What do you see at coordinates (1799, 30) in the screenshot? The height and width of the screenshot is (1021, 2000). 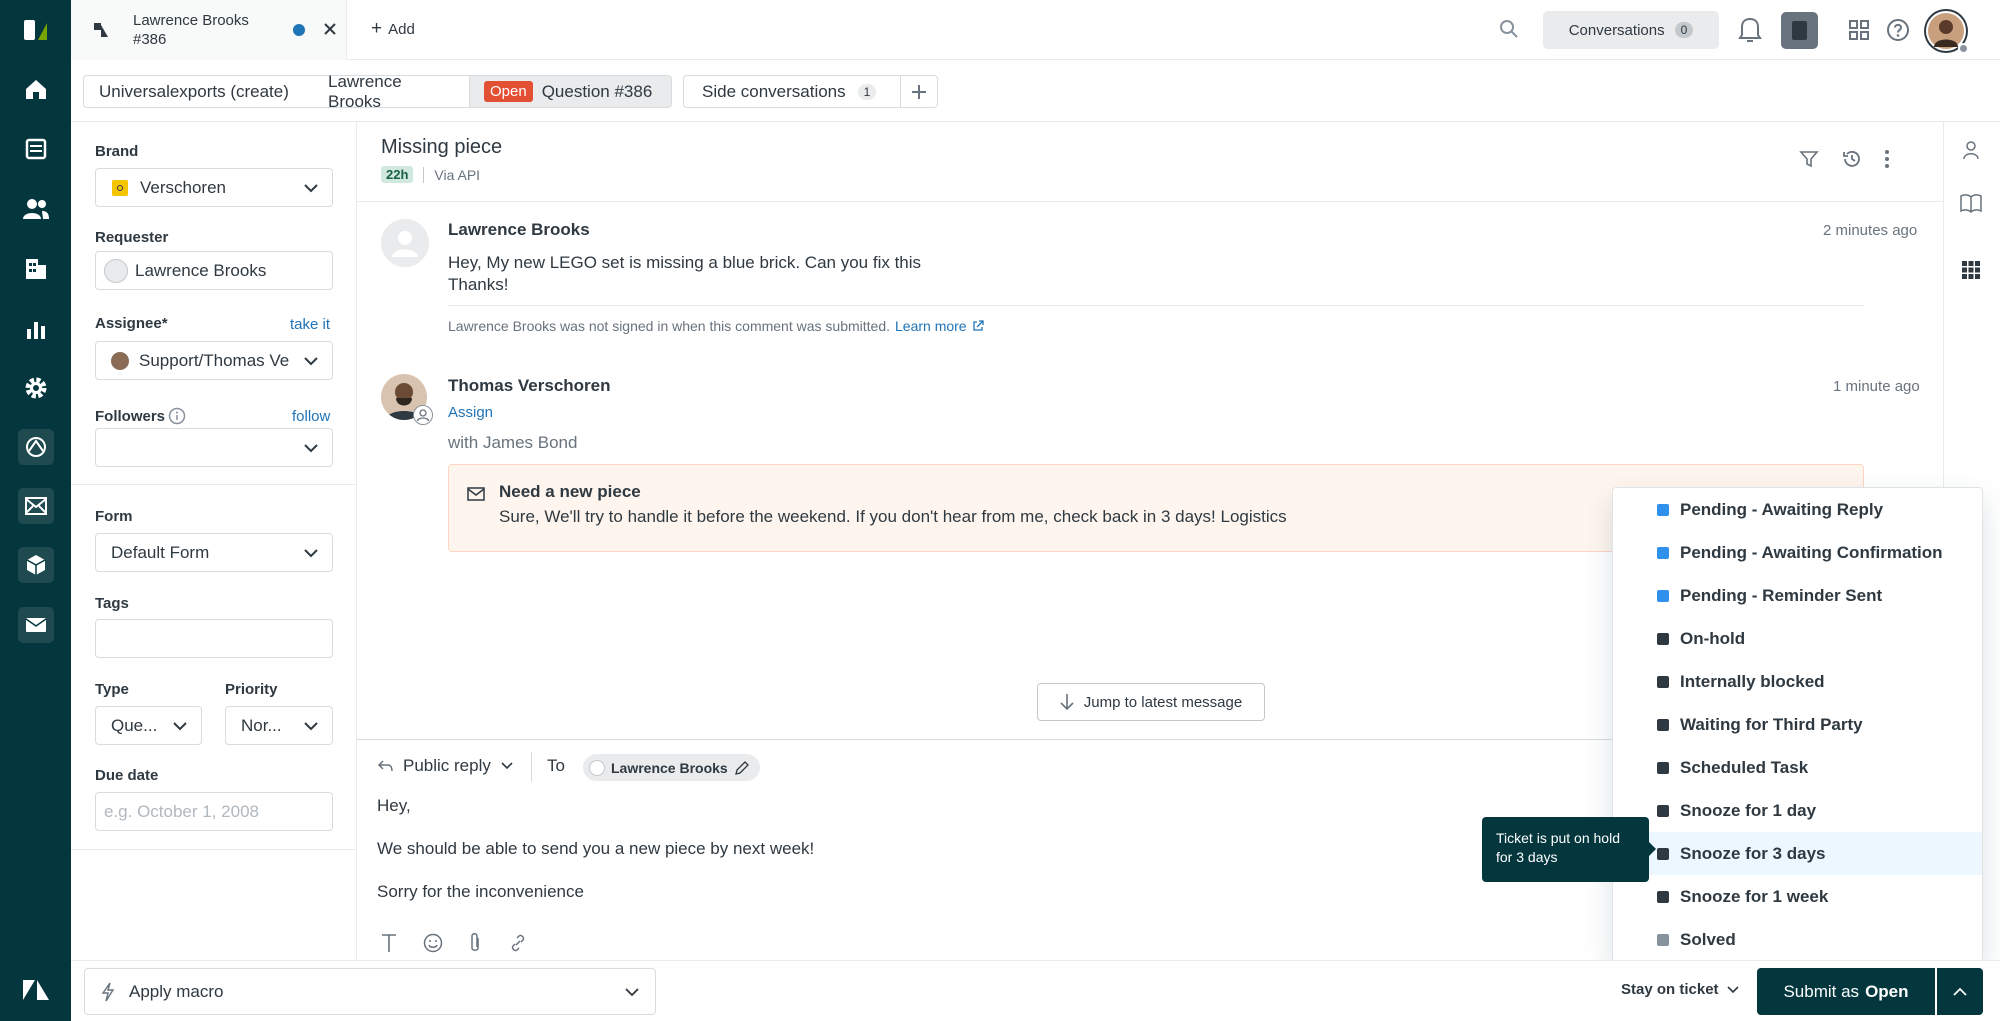 I see `context-panel-toggle-icon` at bounding box center [1799, 30].